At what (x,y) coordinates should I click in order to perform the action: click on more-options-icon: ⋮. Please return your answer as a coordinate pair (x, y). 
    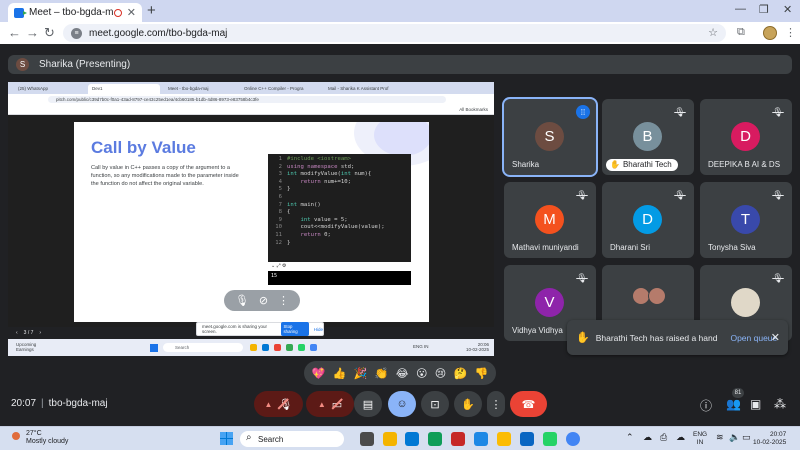
    Looking at the image, I should click on (283, 300).